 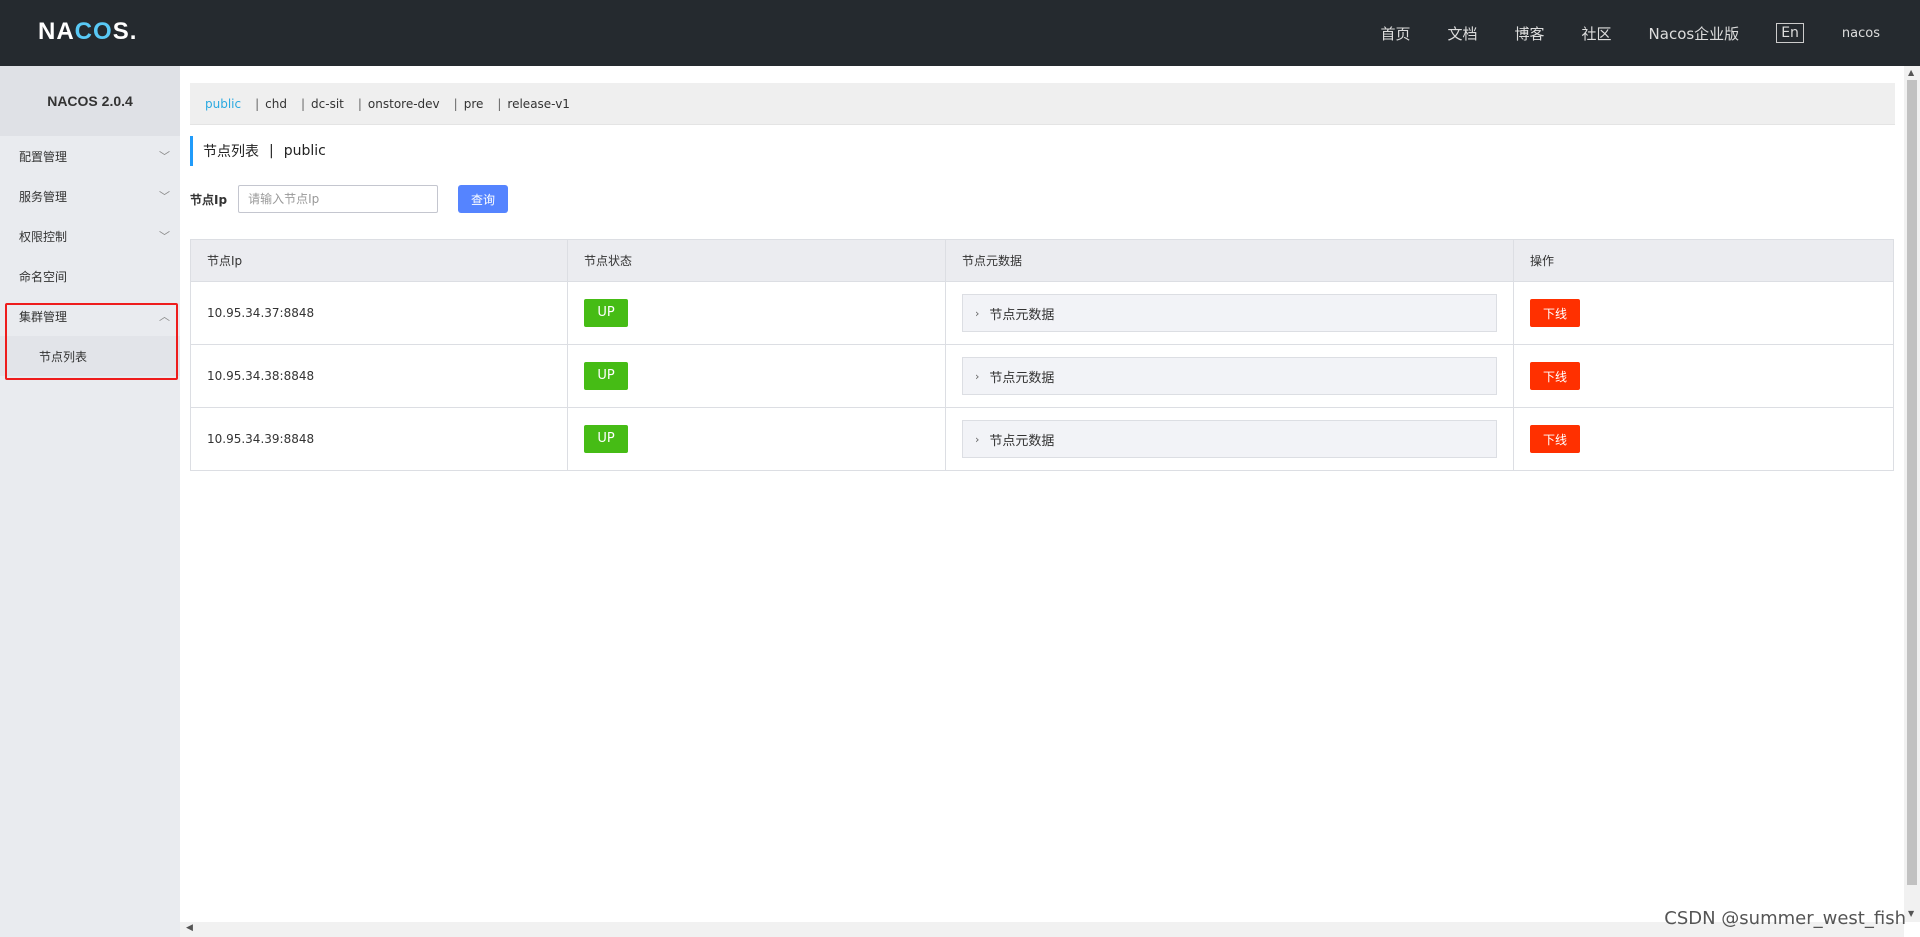 I want to click on namespace-item: chd, so click(x=276, y=104).